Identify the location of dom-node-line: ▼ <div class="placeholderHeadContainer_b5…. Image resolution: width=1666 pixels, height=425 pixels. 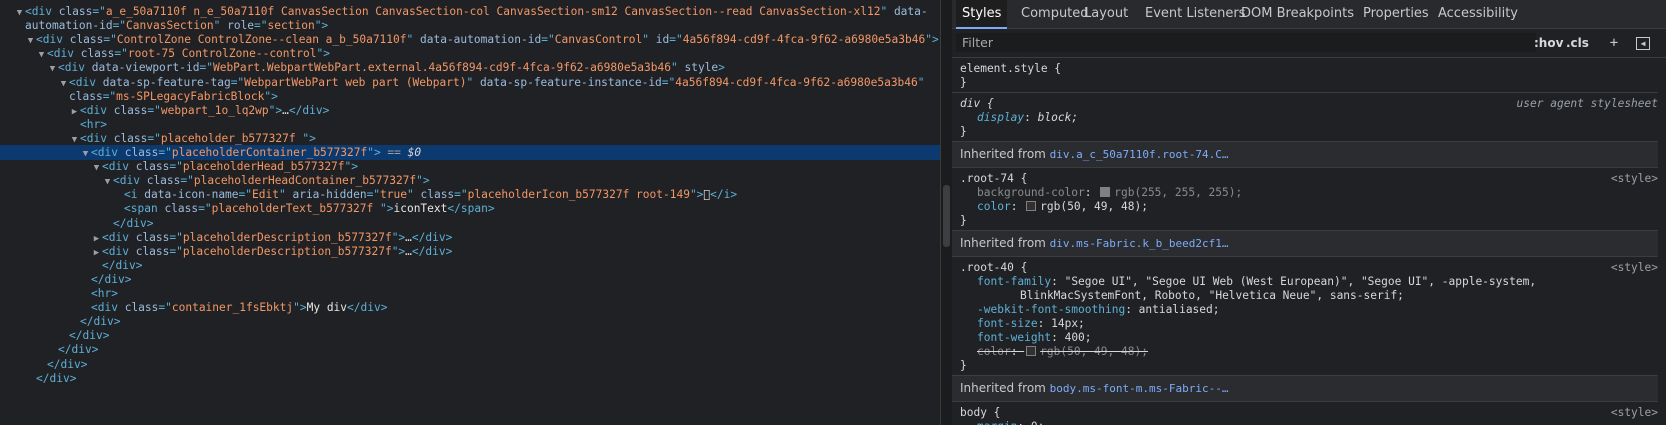
(470, 180).